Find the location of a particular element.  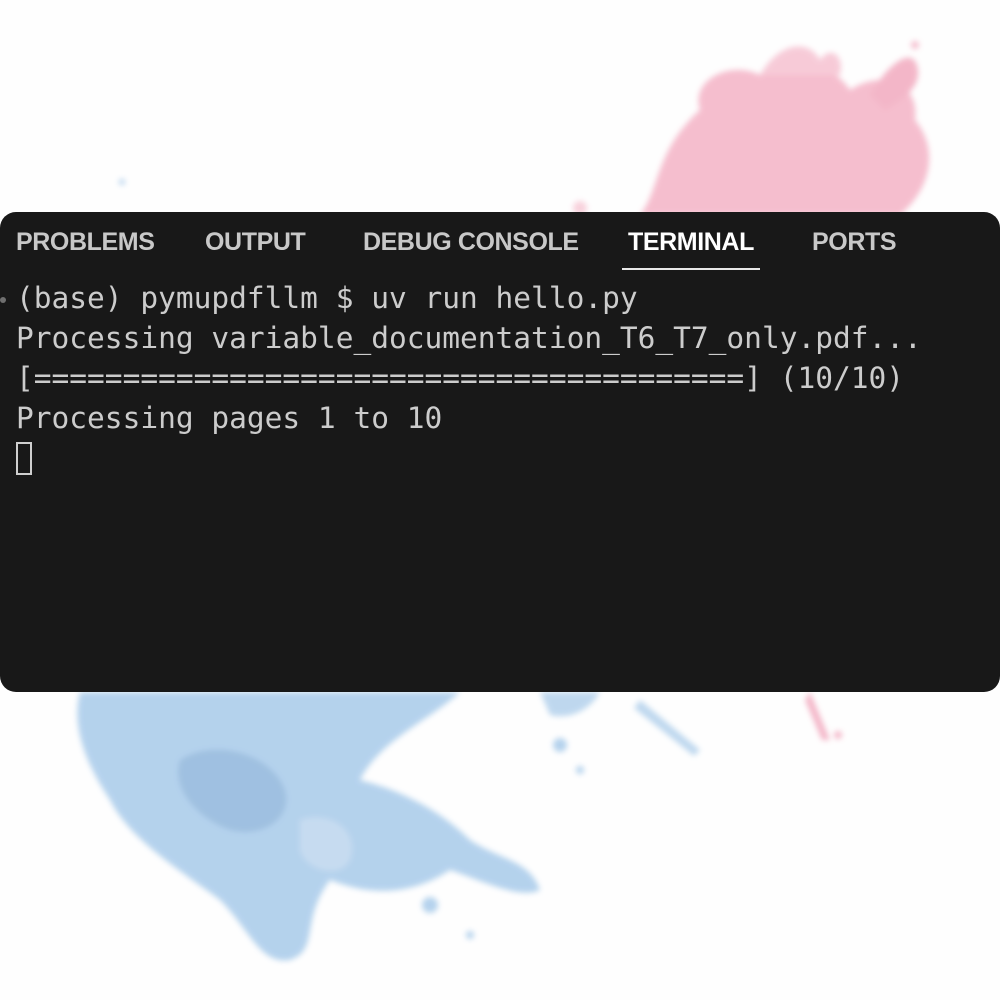

terminal-line-processing-pages: Processing pages 1 to 10 is located at coordinates (229, 418).